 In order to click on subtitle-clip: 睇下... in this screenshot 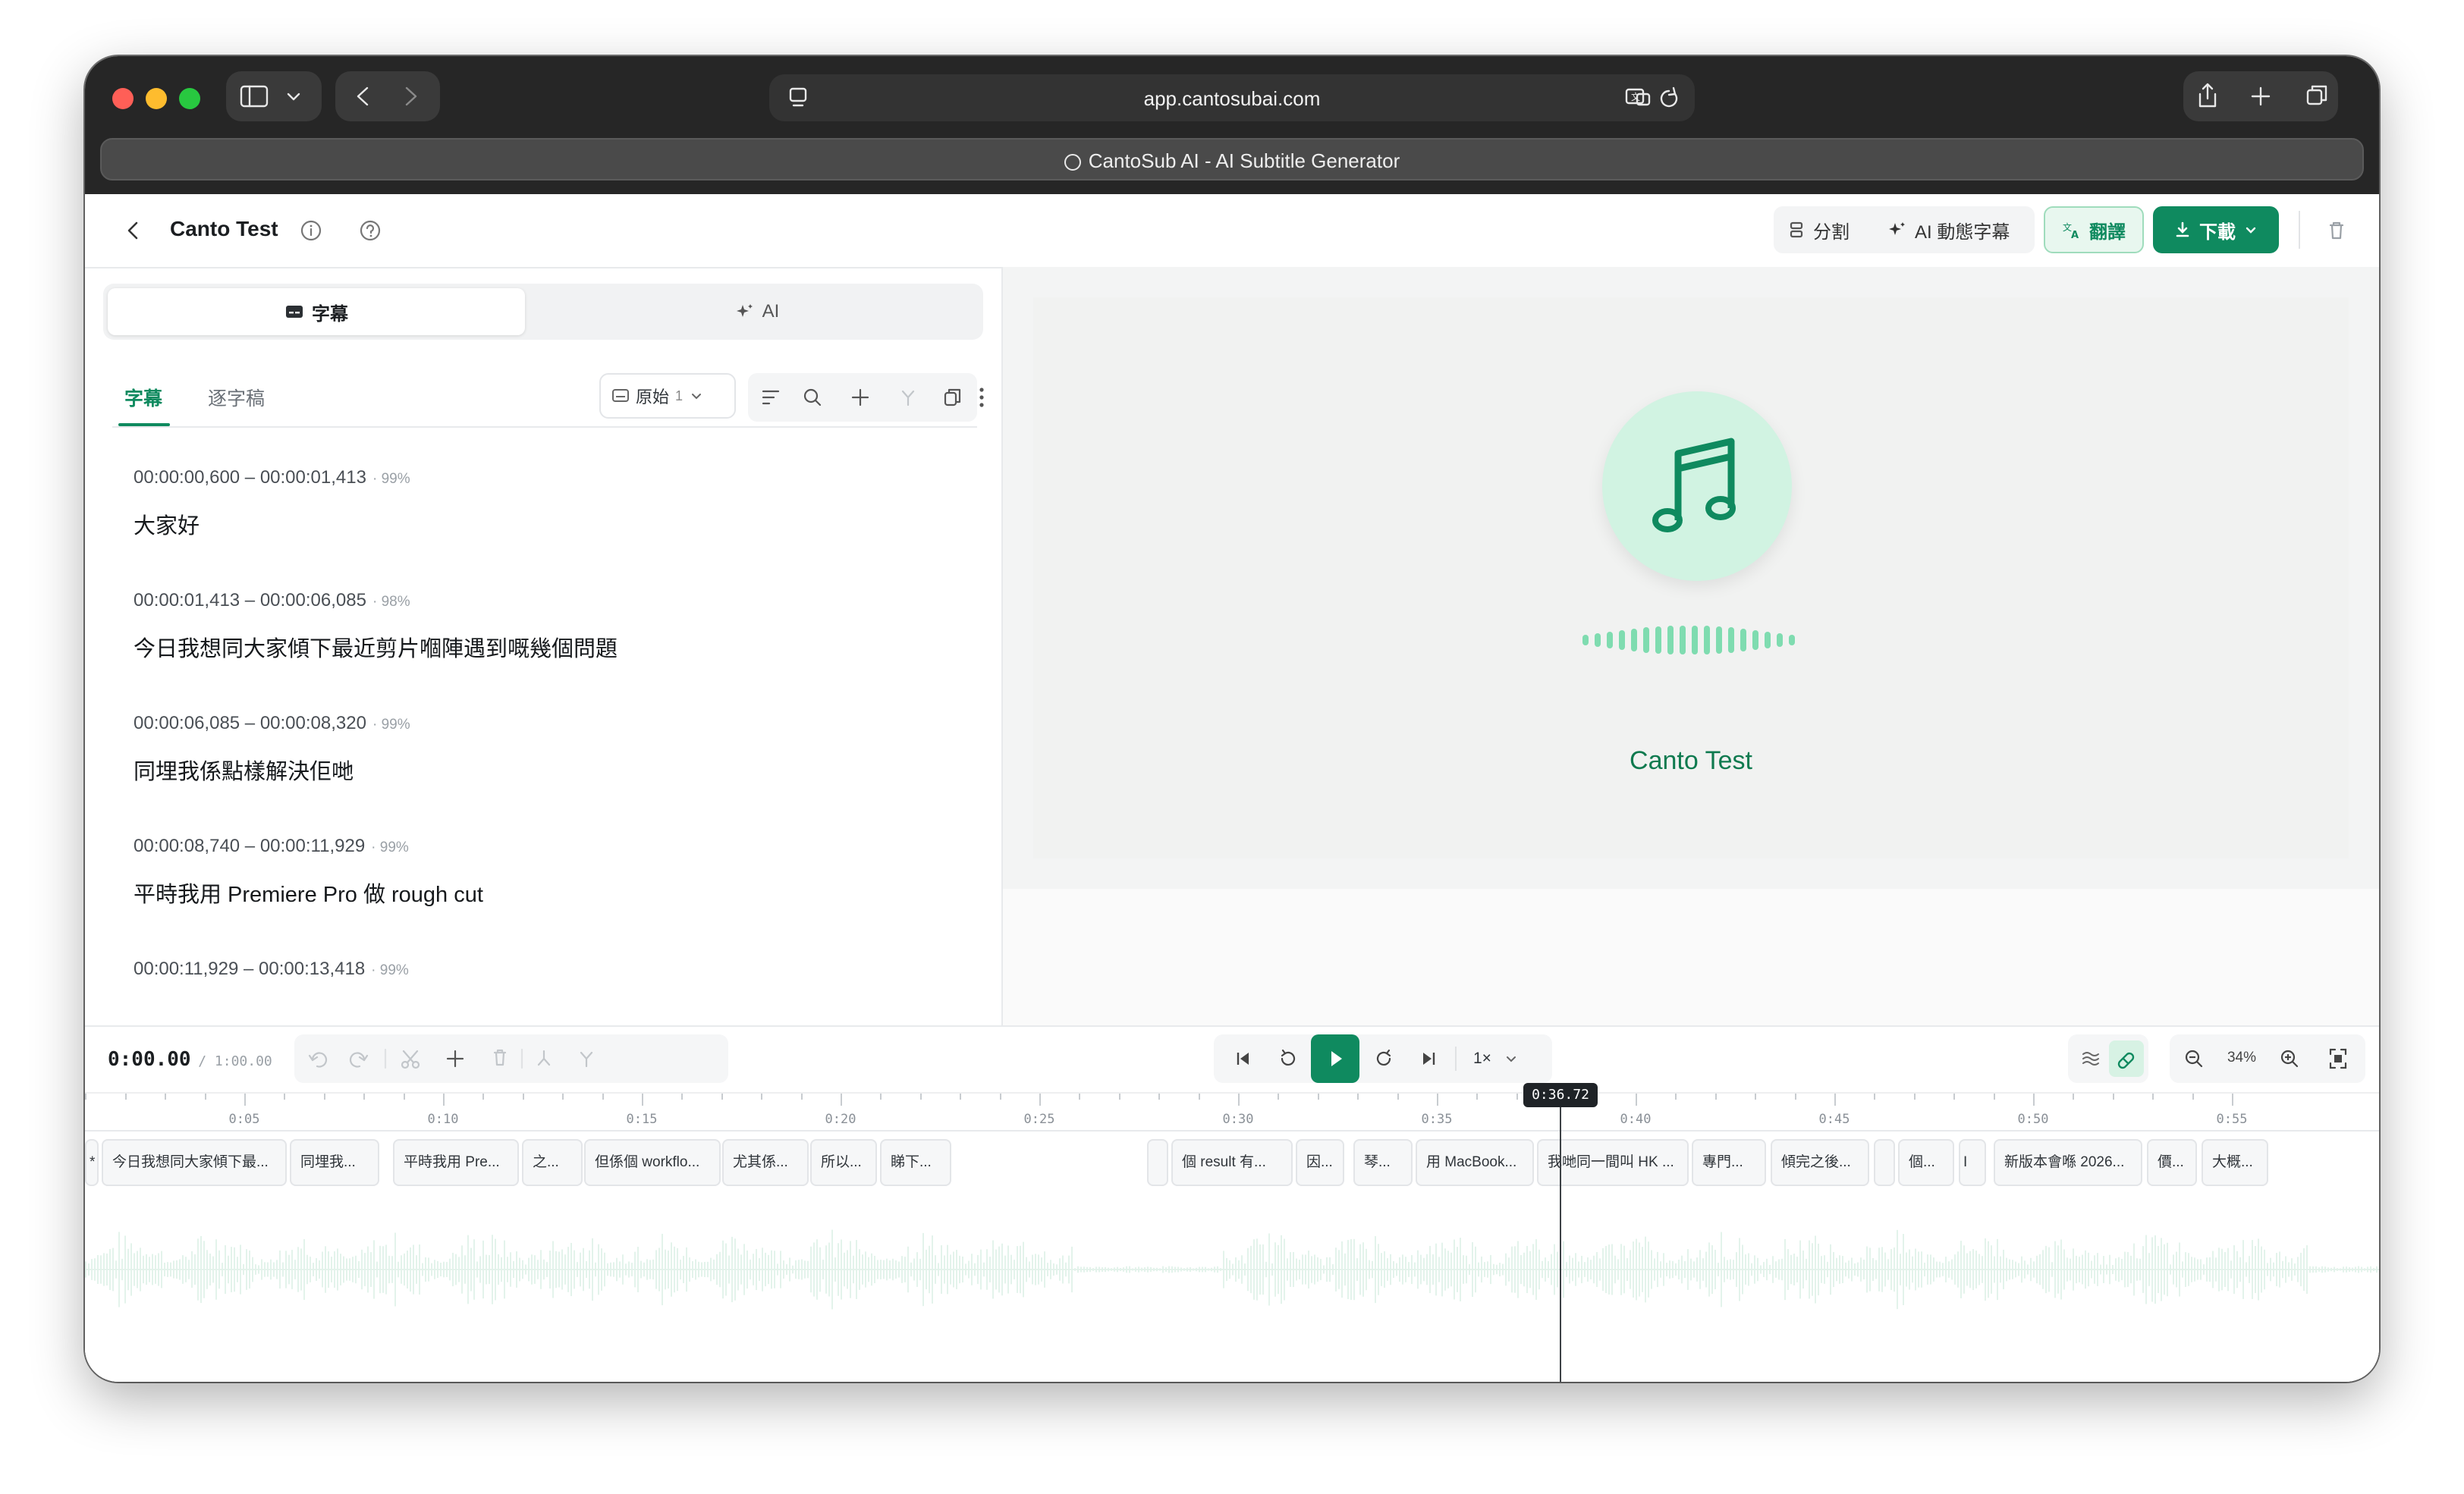, I will do `click(915, 1162)`.